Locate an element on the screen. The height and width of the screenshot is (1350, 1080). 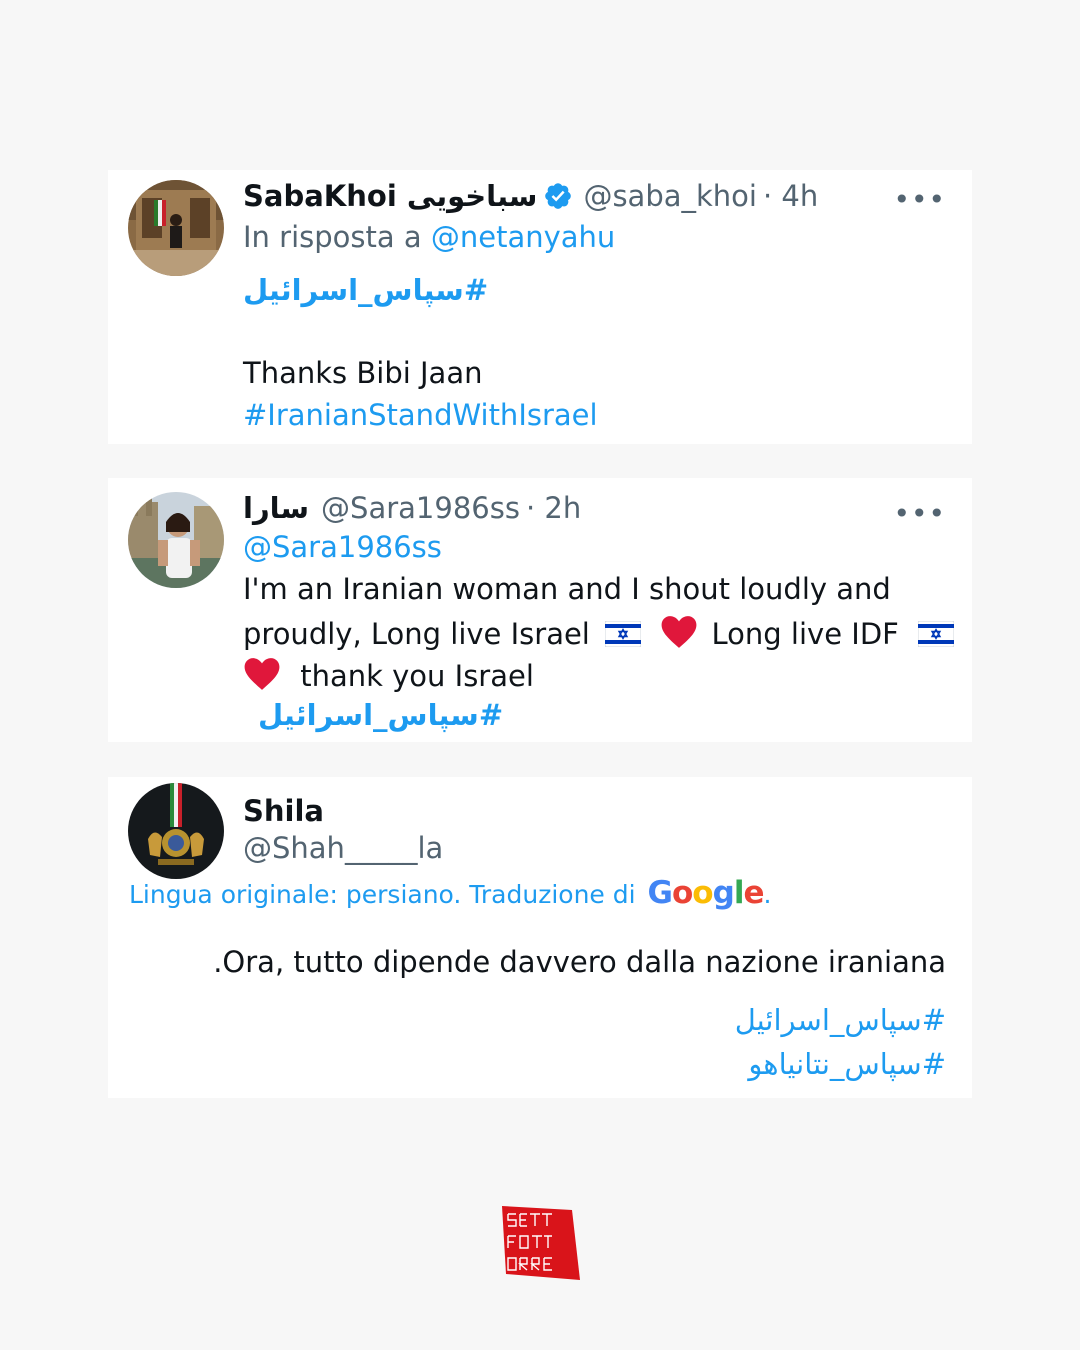
tweet-text: Thanks Bibi Jaan is located at coordinates (363, 373).